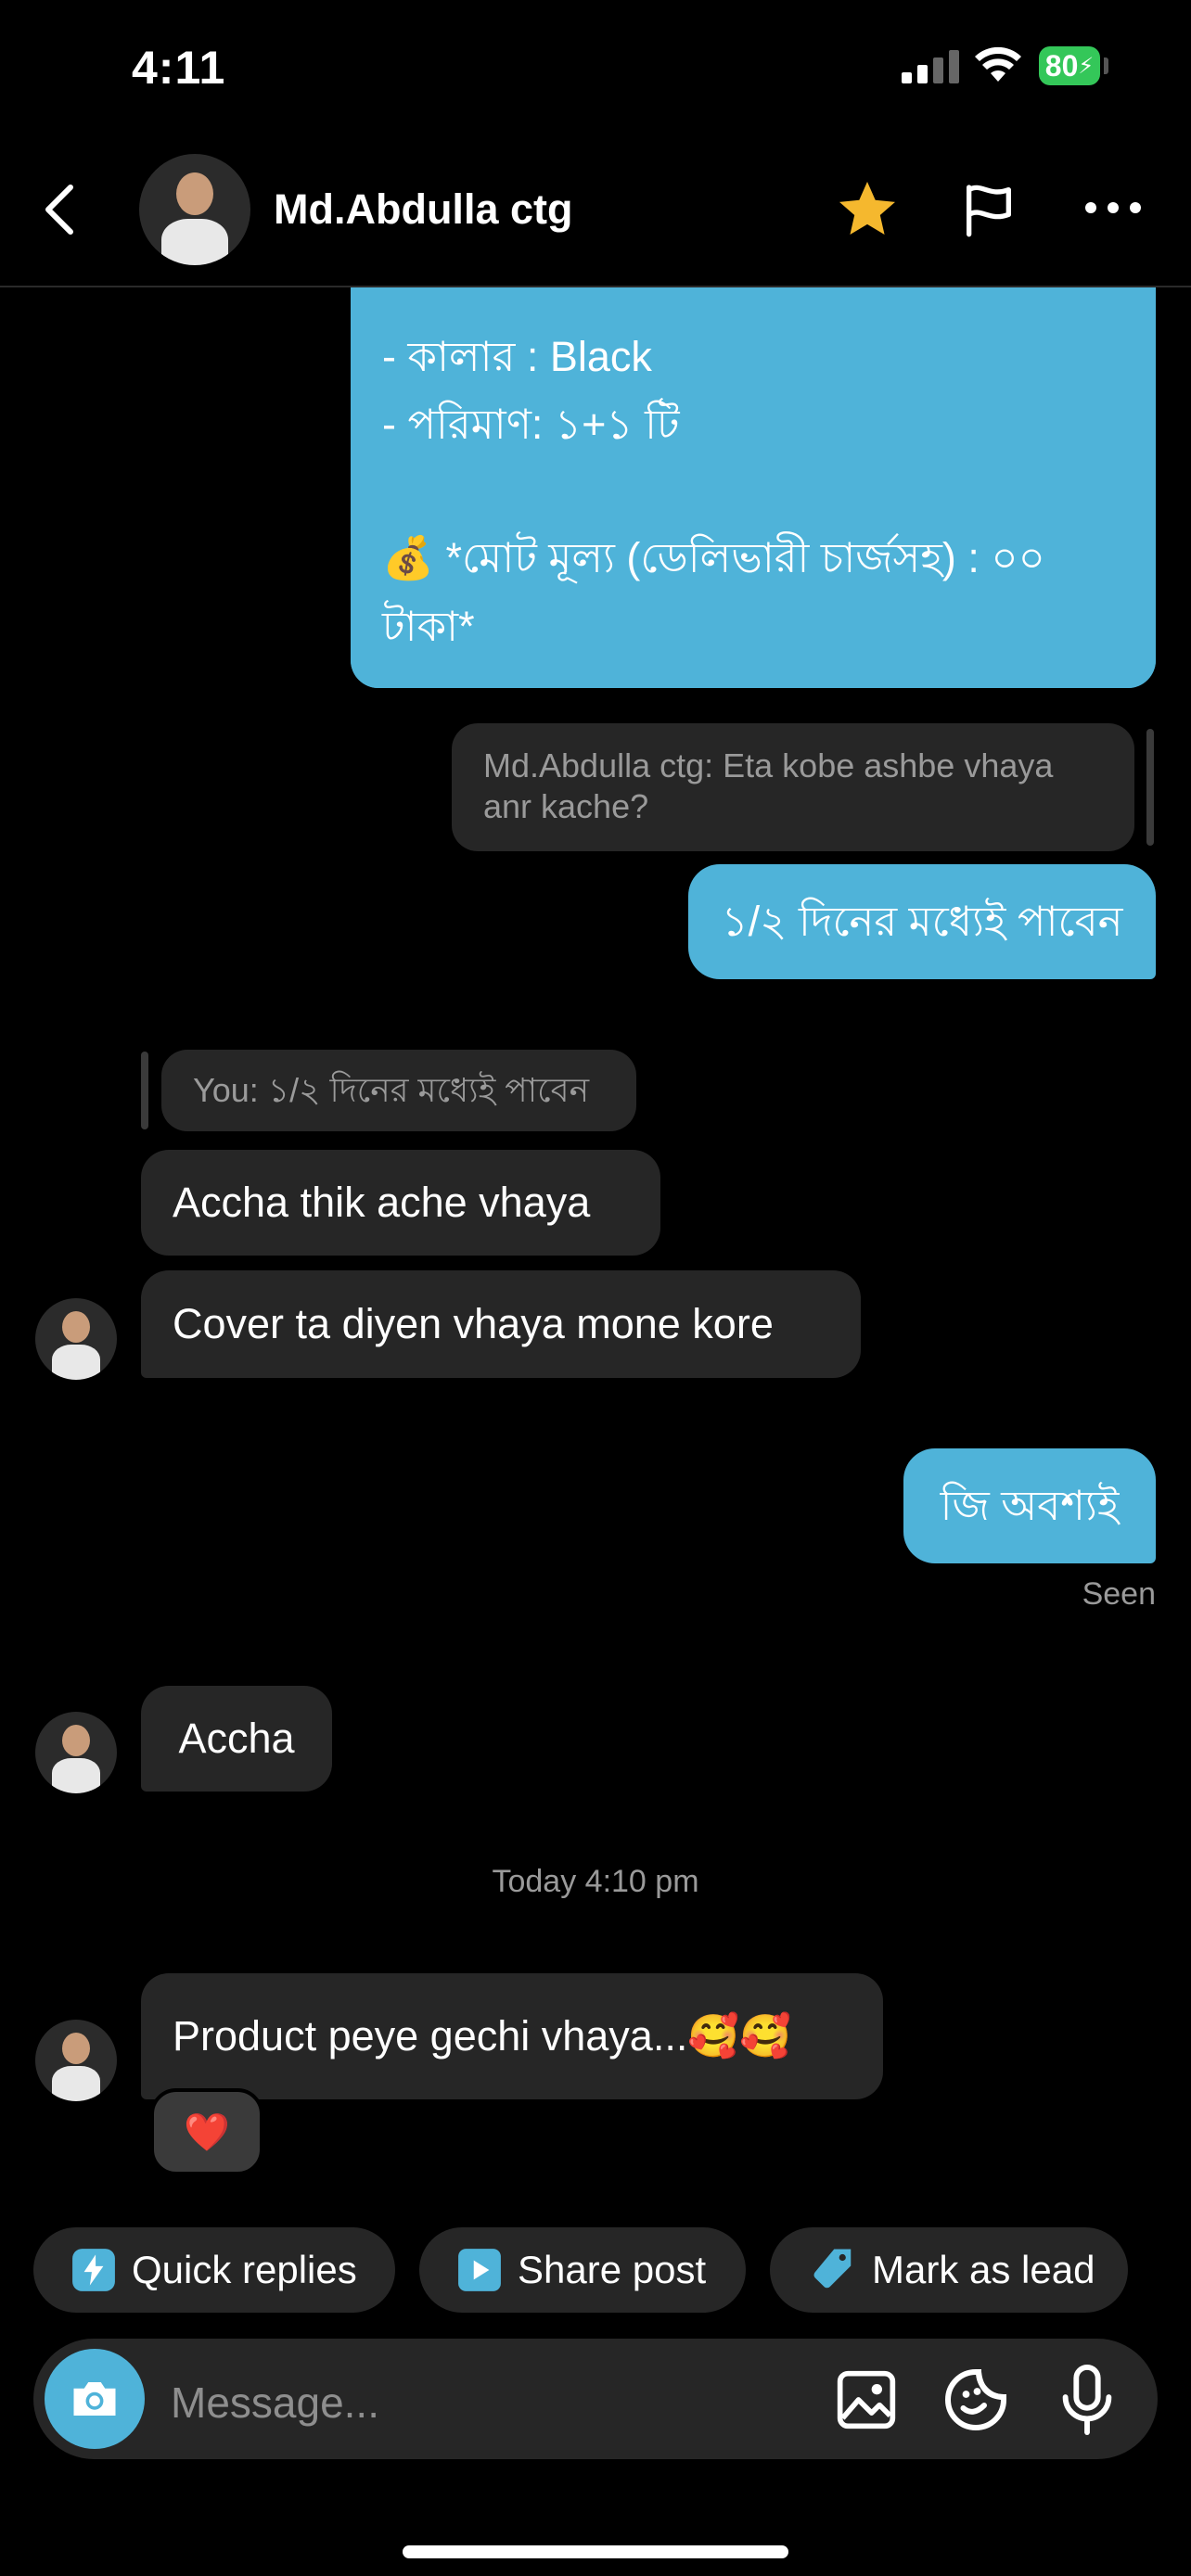 Image resolution: width=1191 pixels, height=2576 pixels. Describe the element at coordinates (512, 2036) in the screenshot. I see `incoming-message: Product peye gechi vhaya...🥰🥰` at that location.